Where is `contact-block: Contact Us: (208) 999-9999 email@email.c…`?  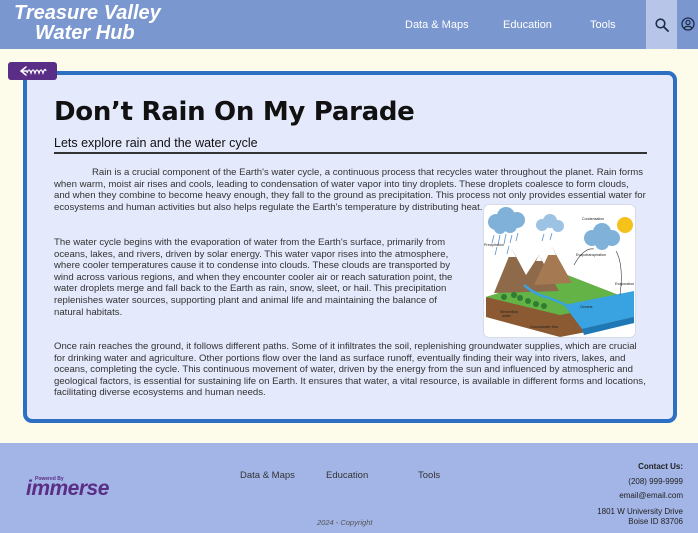 contact-block: Contact Us: (208) 999-9999 email@email.c… is located at coordinates (640, 493).